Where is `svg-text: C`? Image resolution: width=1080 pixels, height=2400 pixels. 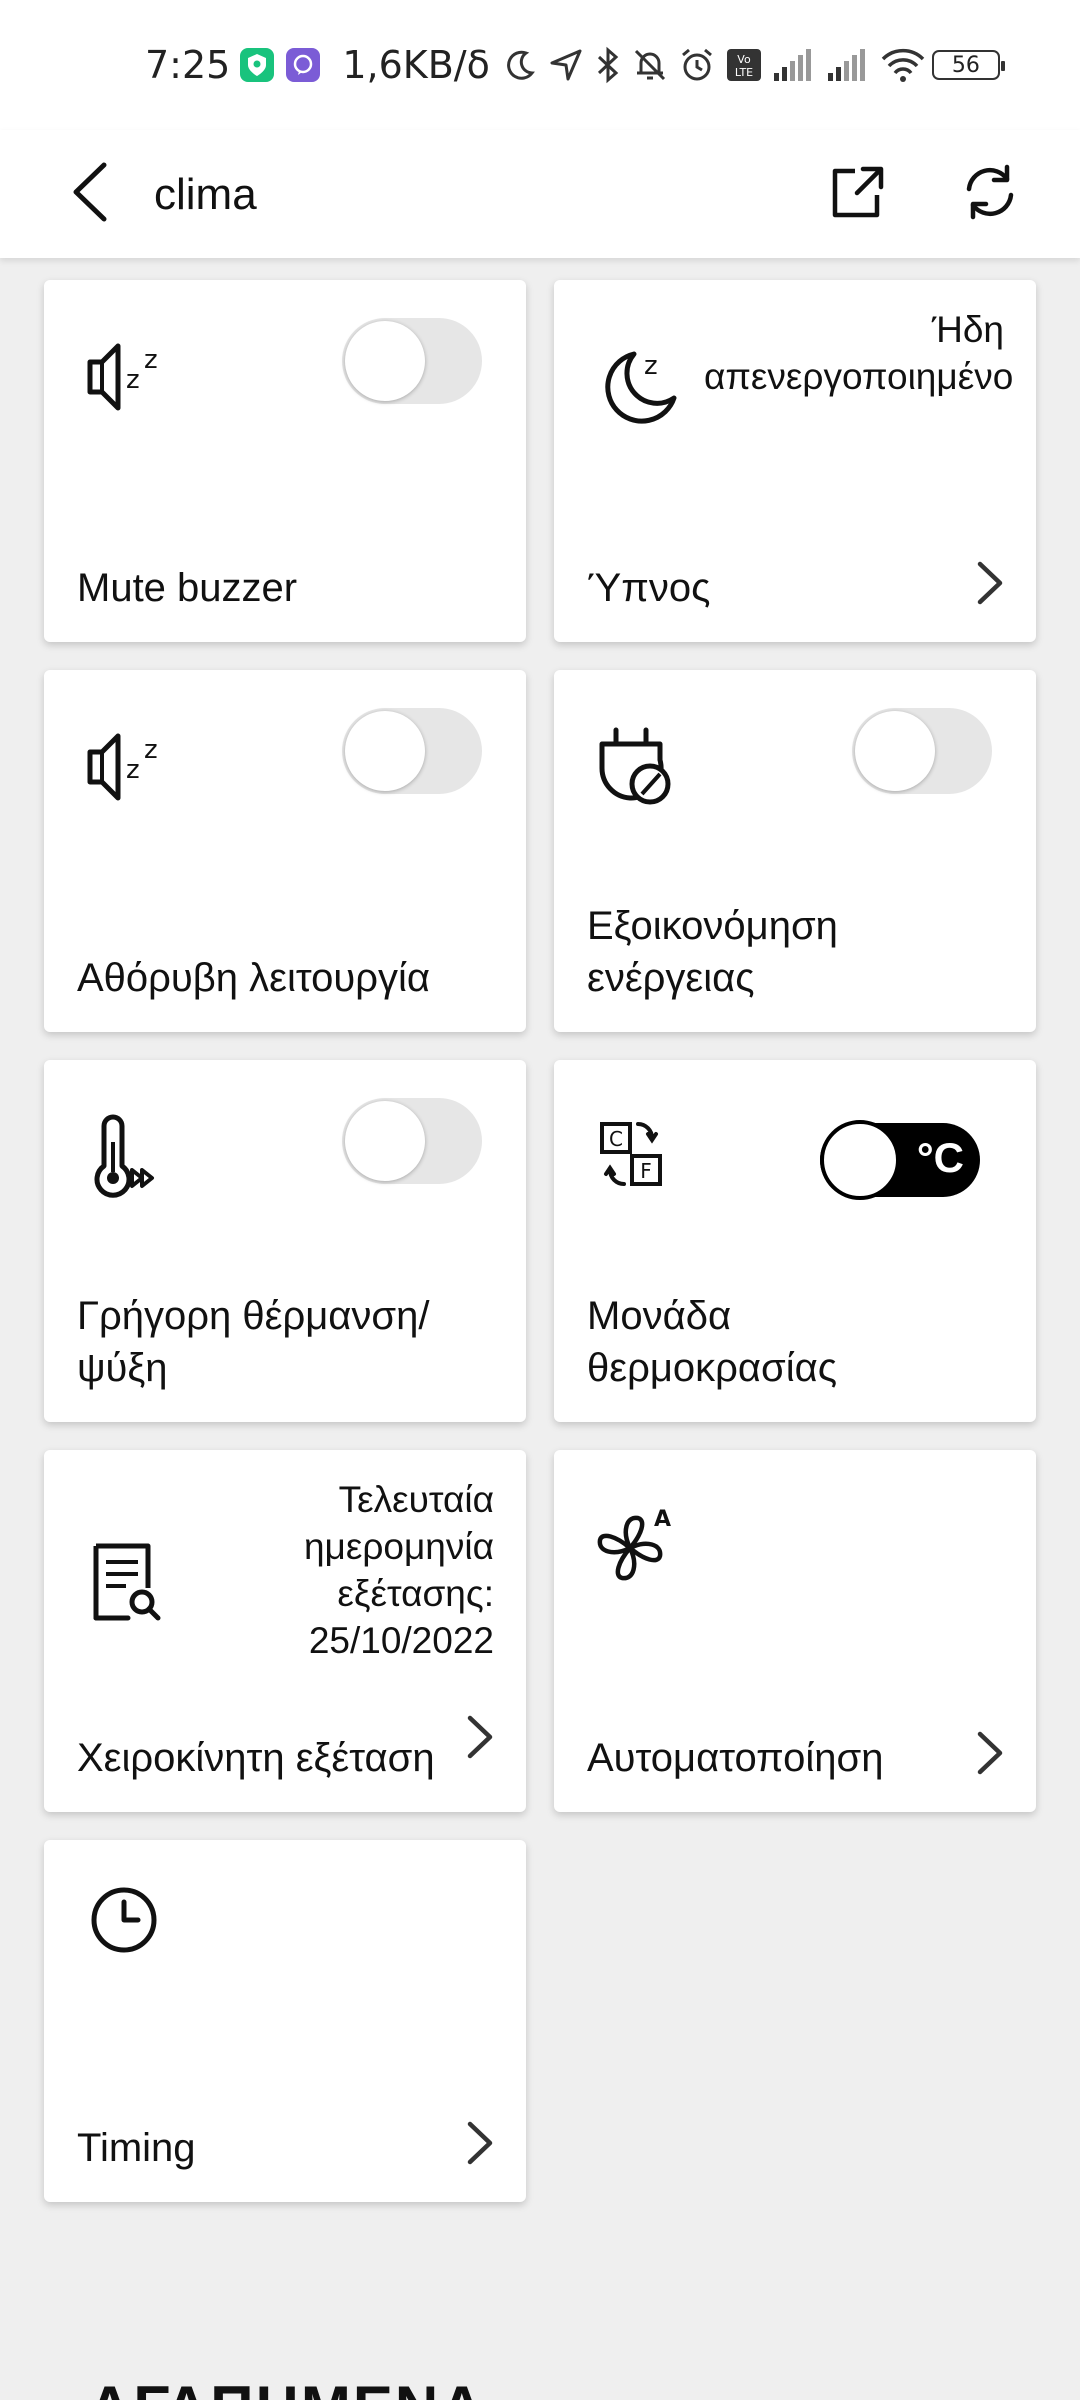 svg-text: C is located at coordinates (616, 1139).